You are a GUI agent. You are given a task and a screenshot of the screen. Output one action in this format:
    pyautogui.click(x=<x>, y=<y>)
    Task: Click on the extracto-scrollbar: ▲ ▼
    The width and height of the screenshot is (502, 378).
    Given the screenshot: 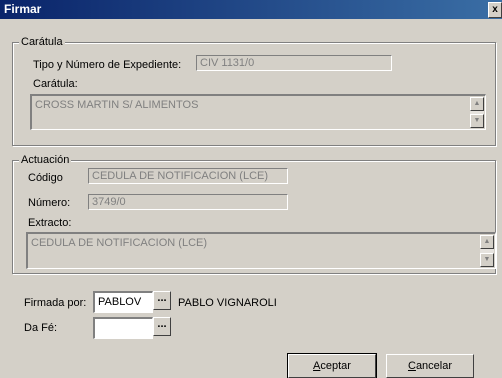 What is the action you would take?
    pyautogui.click(x=487, y=251)
    